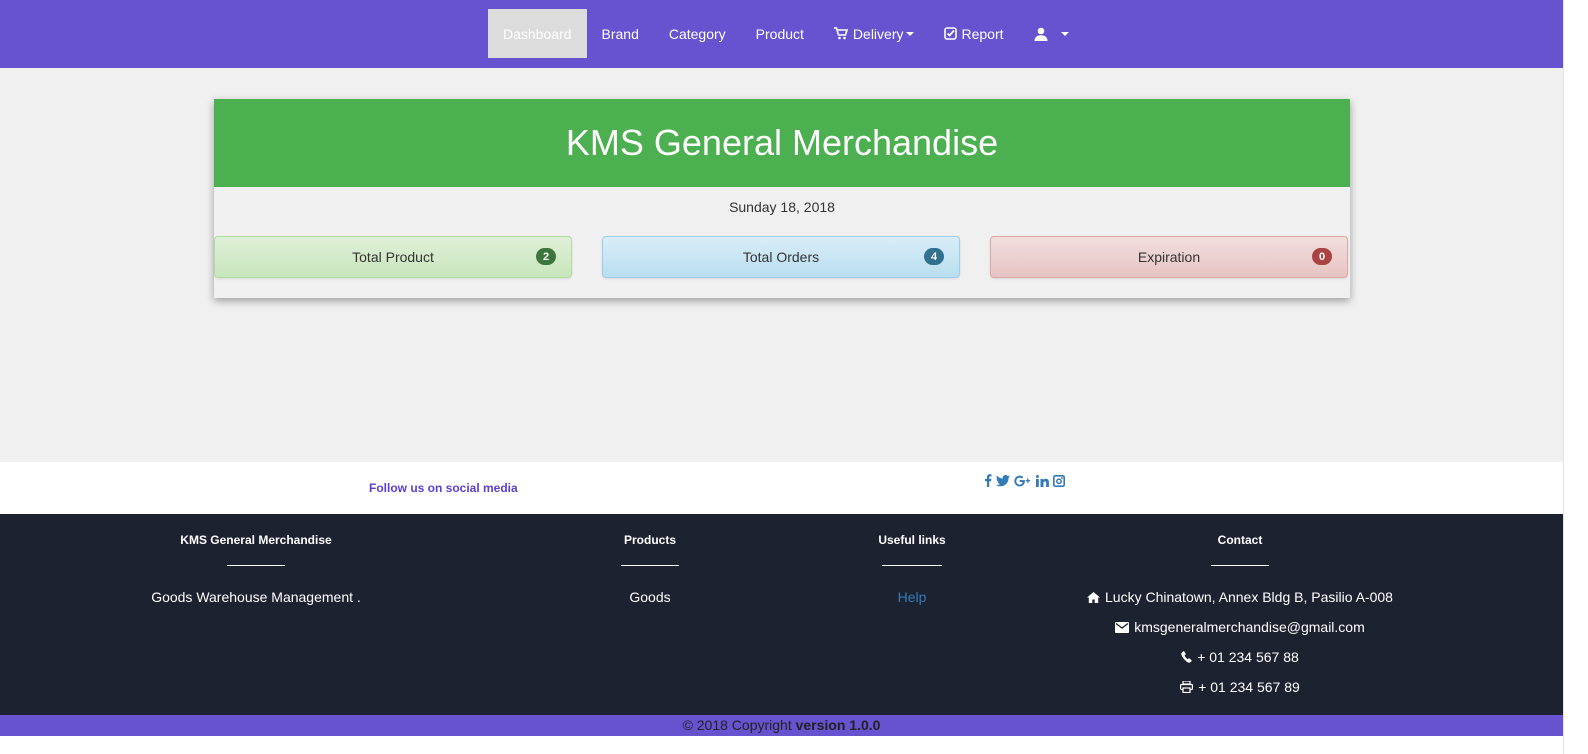 Image resolution: width=1588 pixels, height=754 pixels. What do you see at coordinates (934, 256) in the screenshot?
I see `total-orders-badge: 4` at bounding box center [934, 256].